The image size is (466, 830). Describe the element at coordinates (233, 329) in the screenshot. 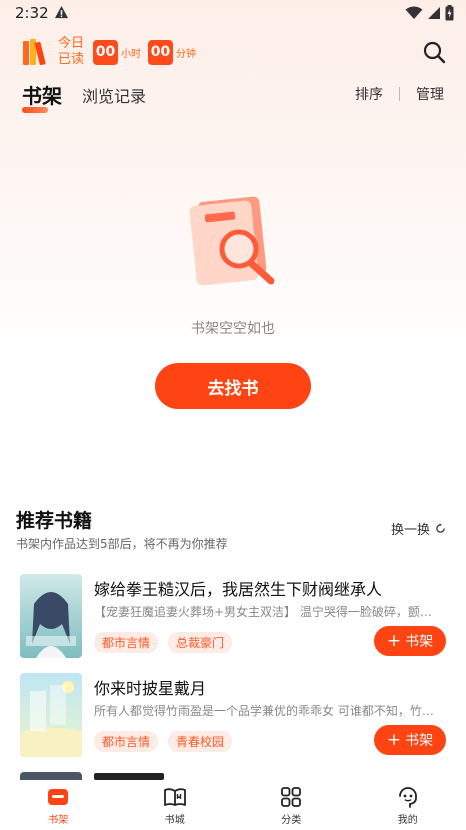

I see `empty-shelf-text: 书架空空如也` at that location.